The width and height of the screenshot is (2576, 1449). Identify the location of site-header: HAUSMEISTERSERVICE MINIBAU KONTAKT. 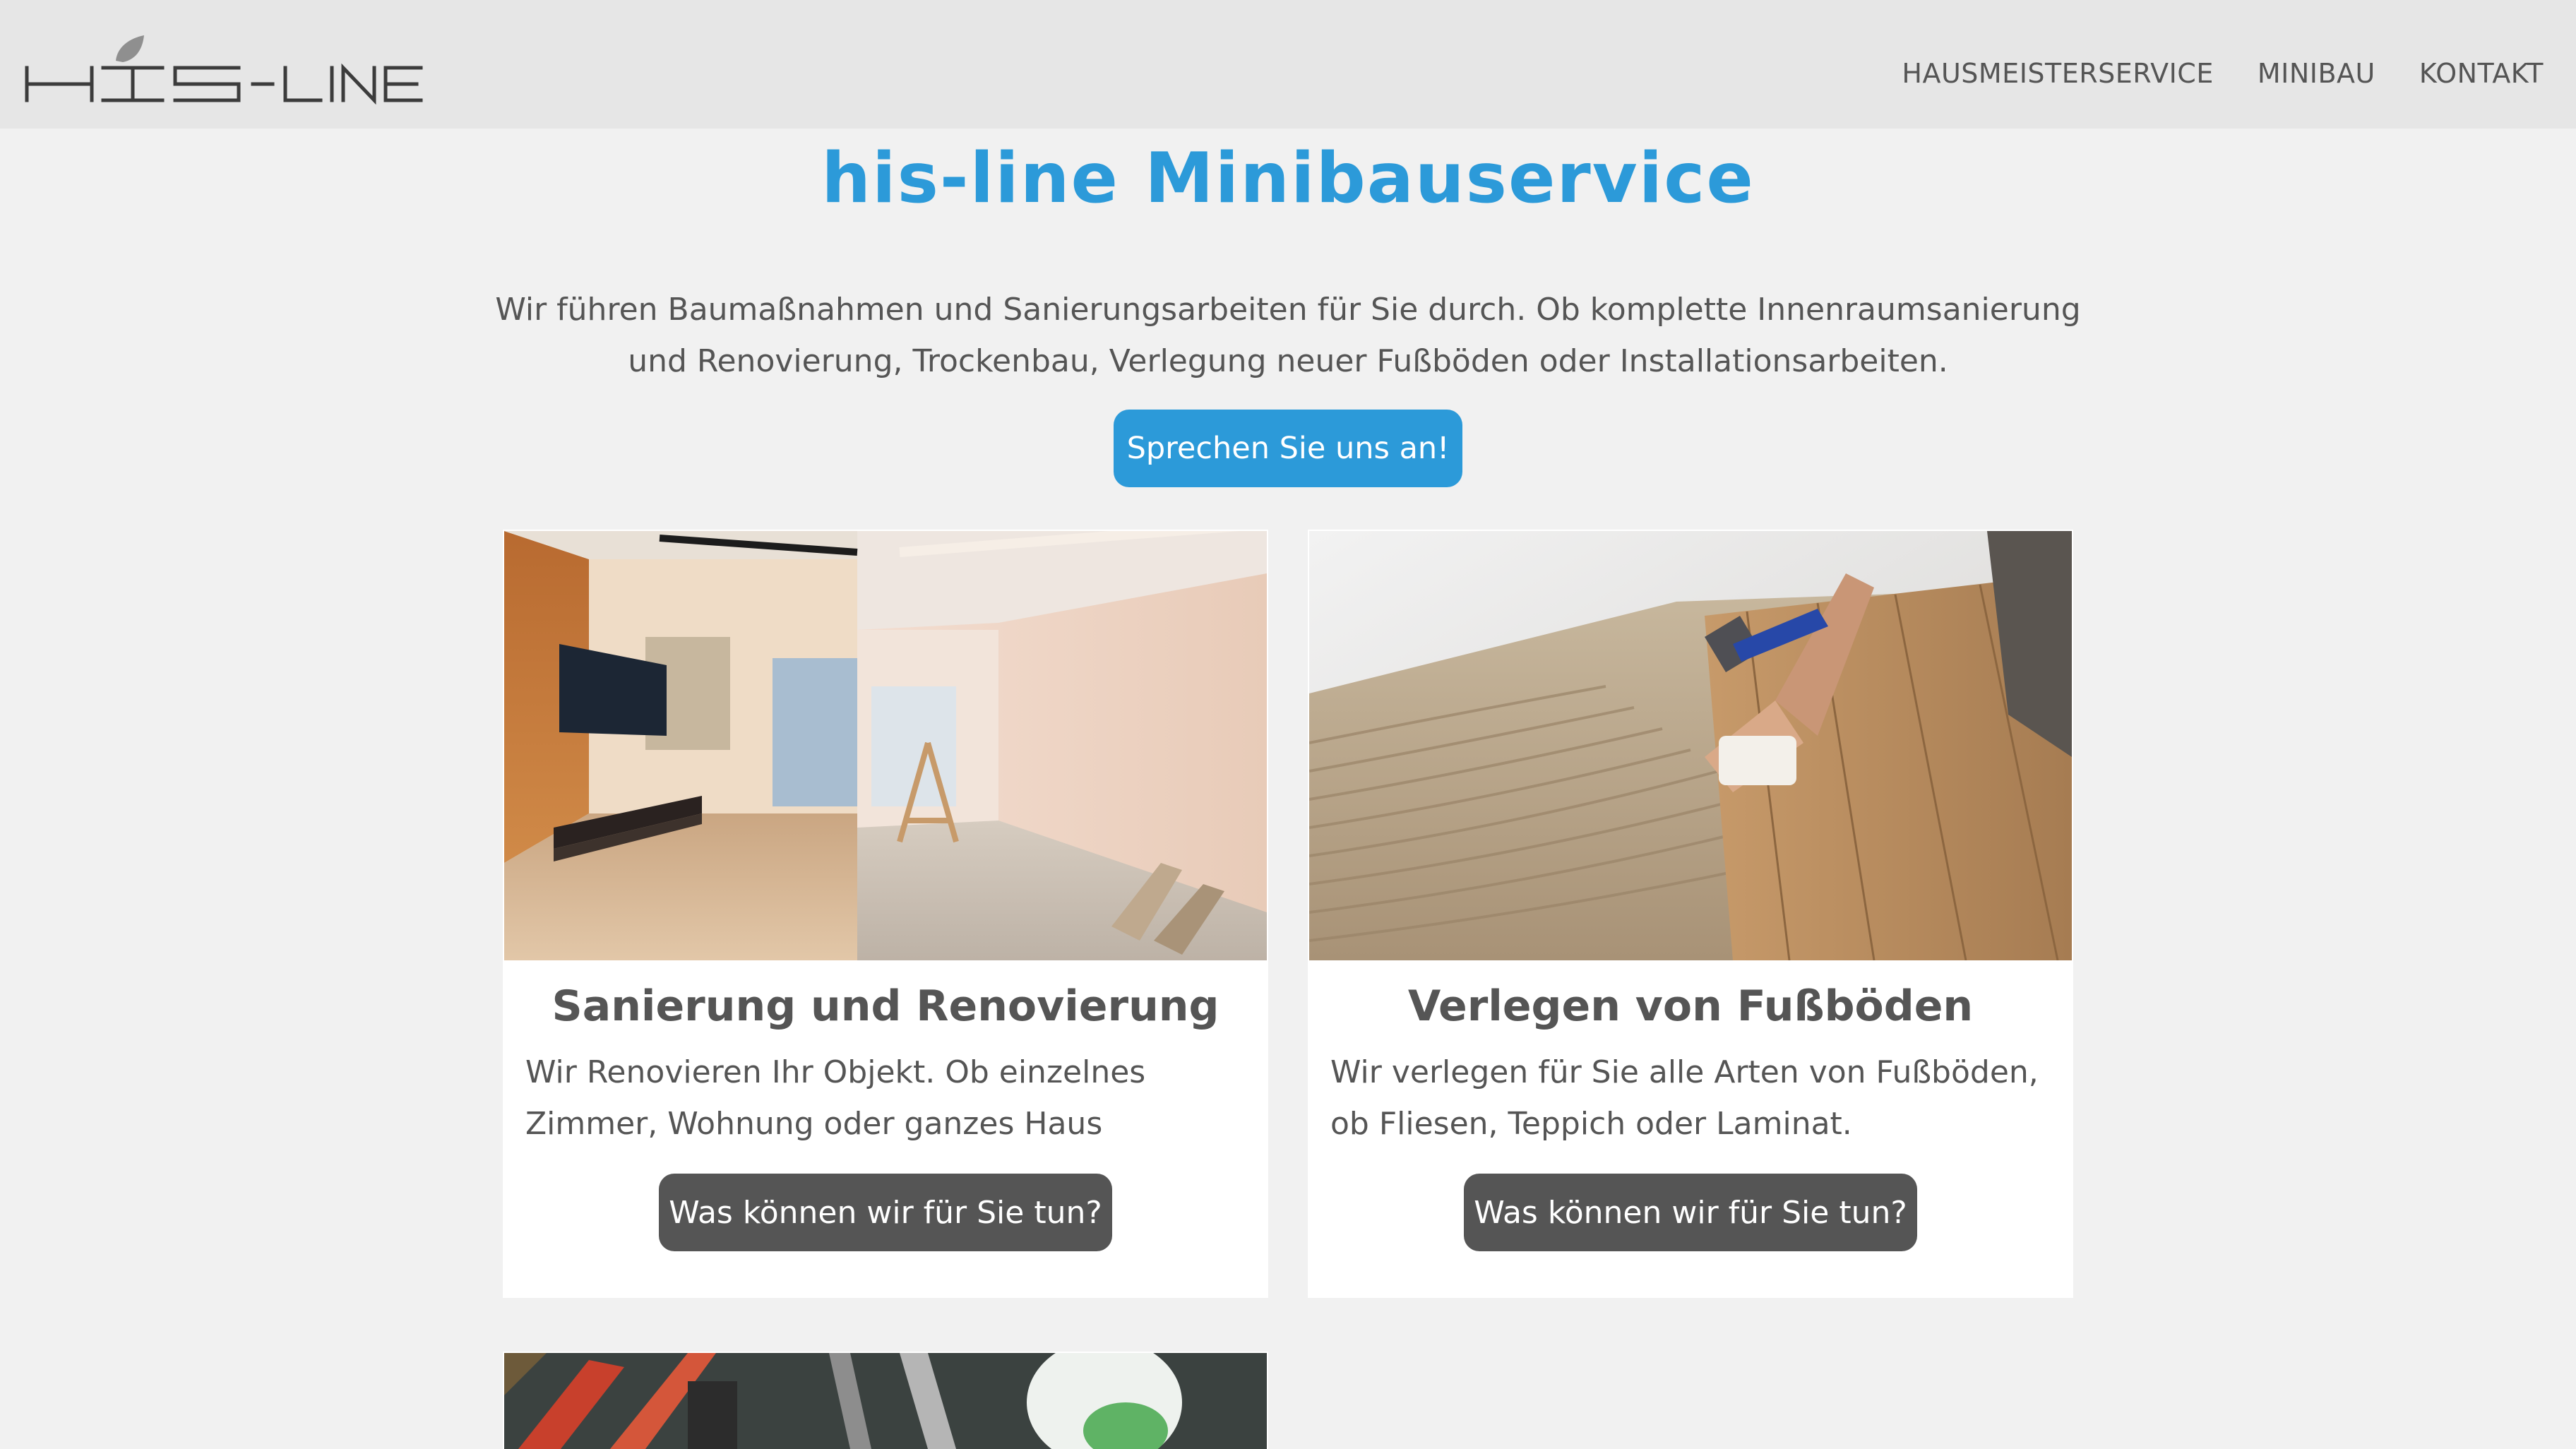
(1288, 64).